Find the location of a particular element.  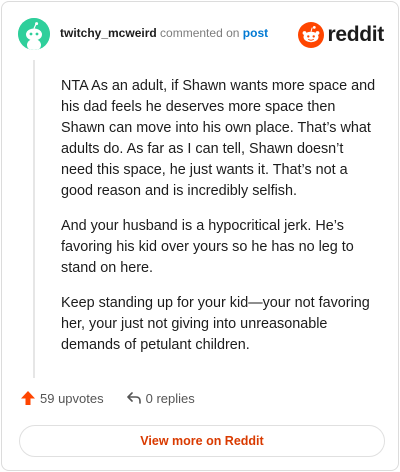

user-avatar is located at coordinates (34, 34).